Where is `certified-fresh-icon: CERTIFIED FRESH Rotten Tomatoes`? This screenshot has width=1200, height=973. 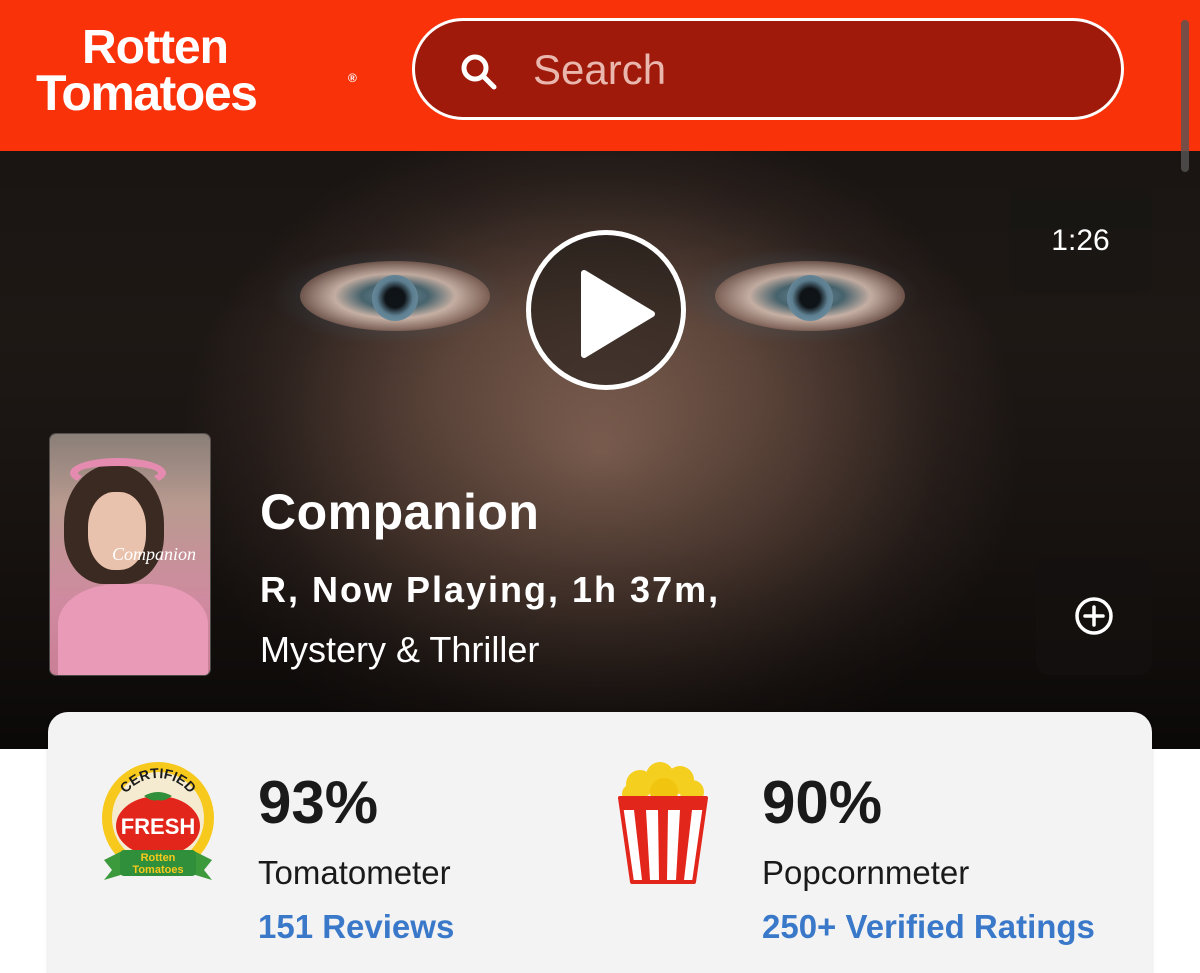
certified-fresh-icon: CERTIFIED FRESH Rotten Tomatoes is located at coordinates (158, 821).